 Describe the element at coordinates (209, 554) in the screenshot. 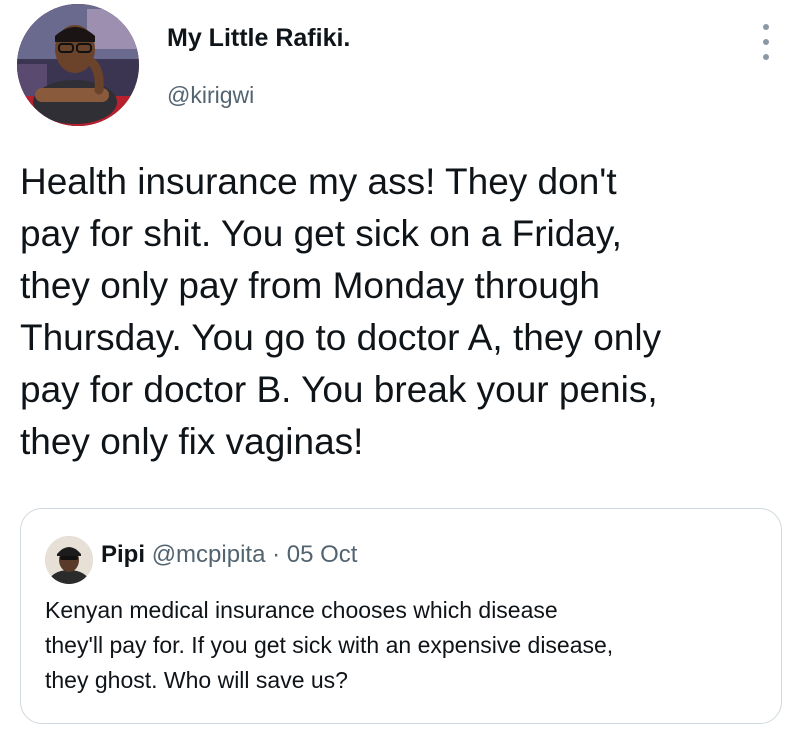

I see `quoted-author-handle: @mcpipita` at that location.